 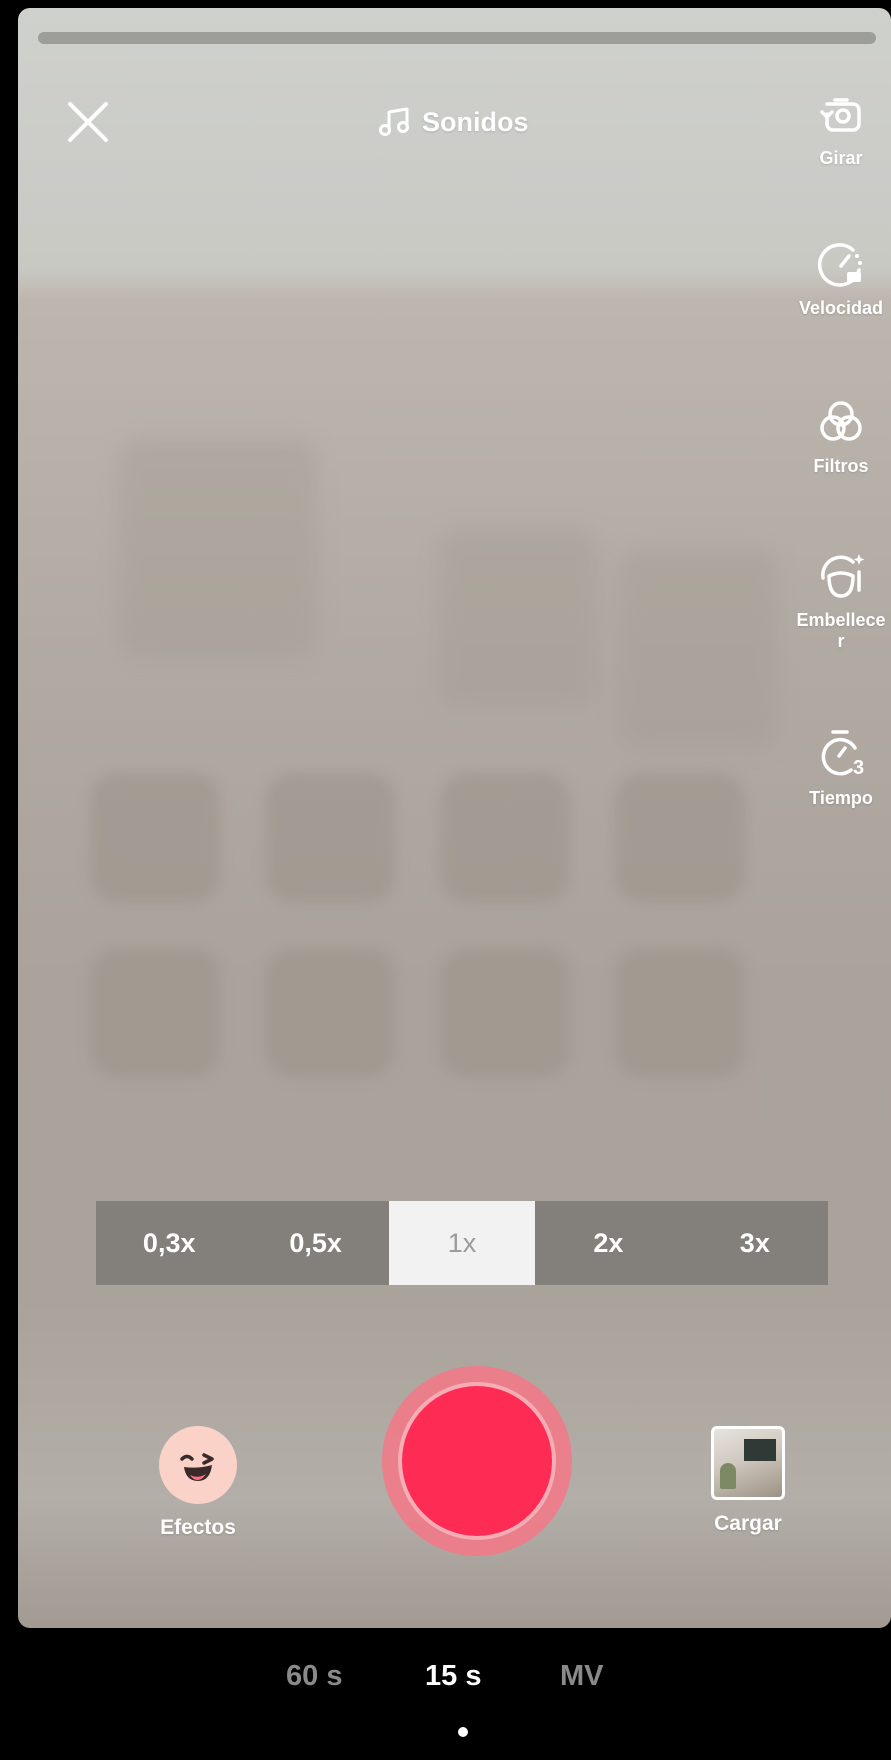 What do you see at coordinates (841, 798) in the screenshot?
I see `timer-label: Tiempo` at bounding box center [841, 798].